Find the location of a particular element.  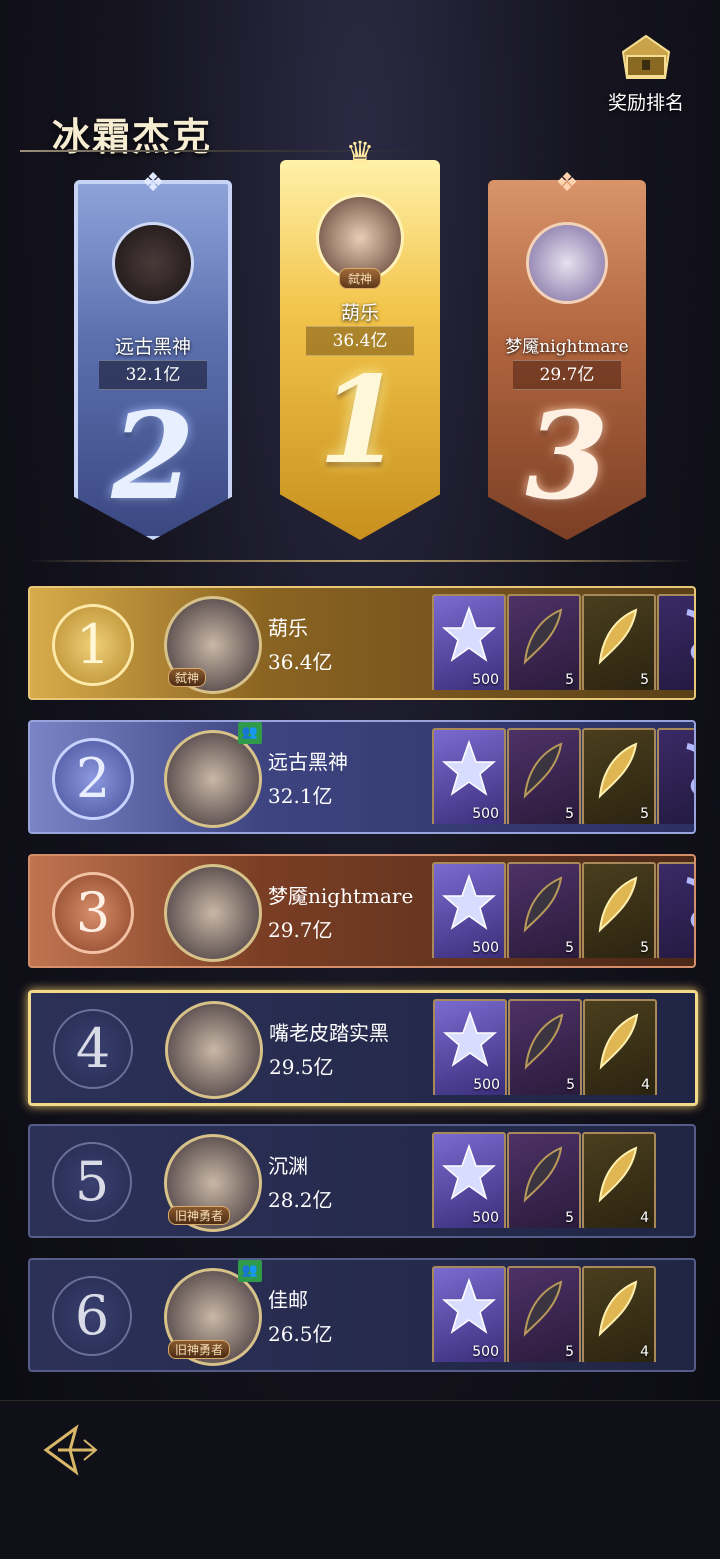

back-arrow-icon is located at coordinates (70, 1450).